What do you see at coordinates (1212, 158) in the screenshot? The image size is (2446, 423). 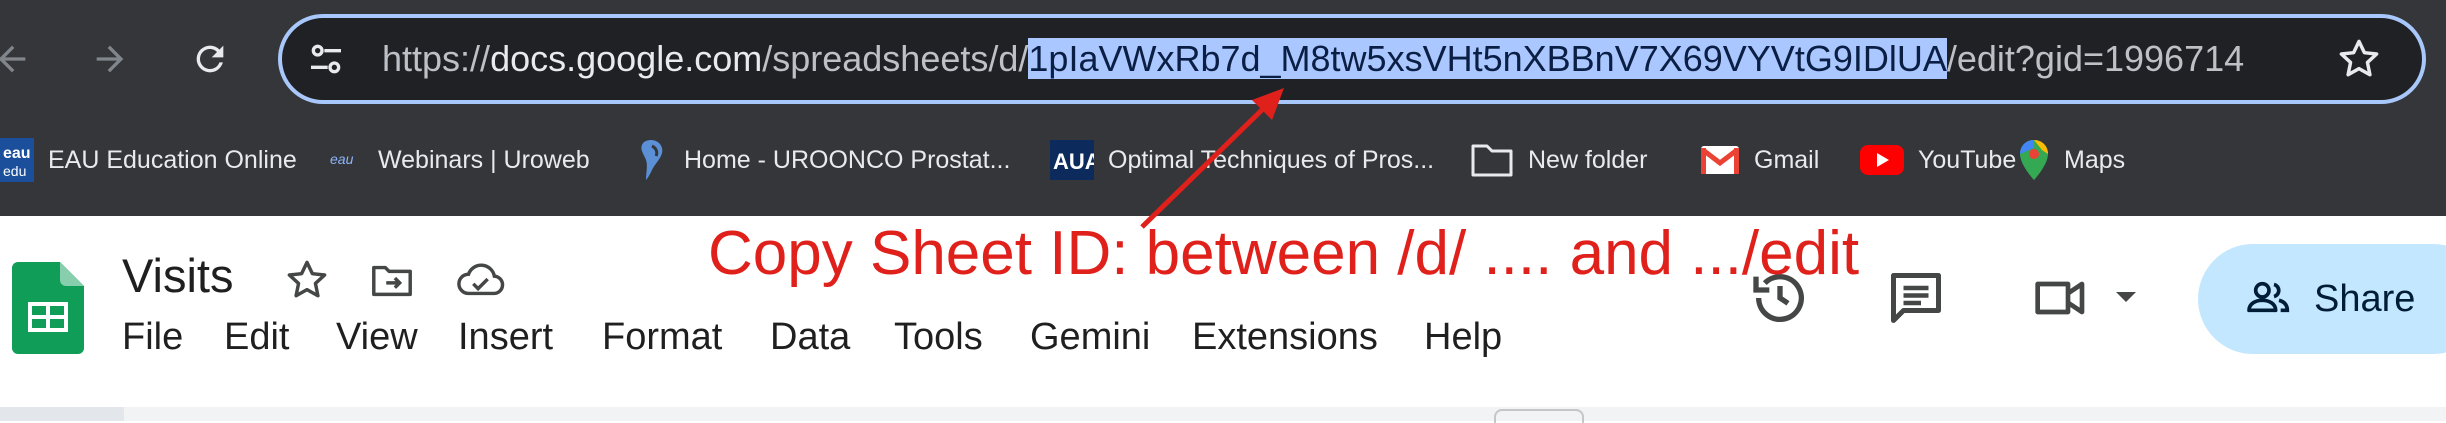 I see `annotation-arrow` at bounding box center [1212, 158].